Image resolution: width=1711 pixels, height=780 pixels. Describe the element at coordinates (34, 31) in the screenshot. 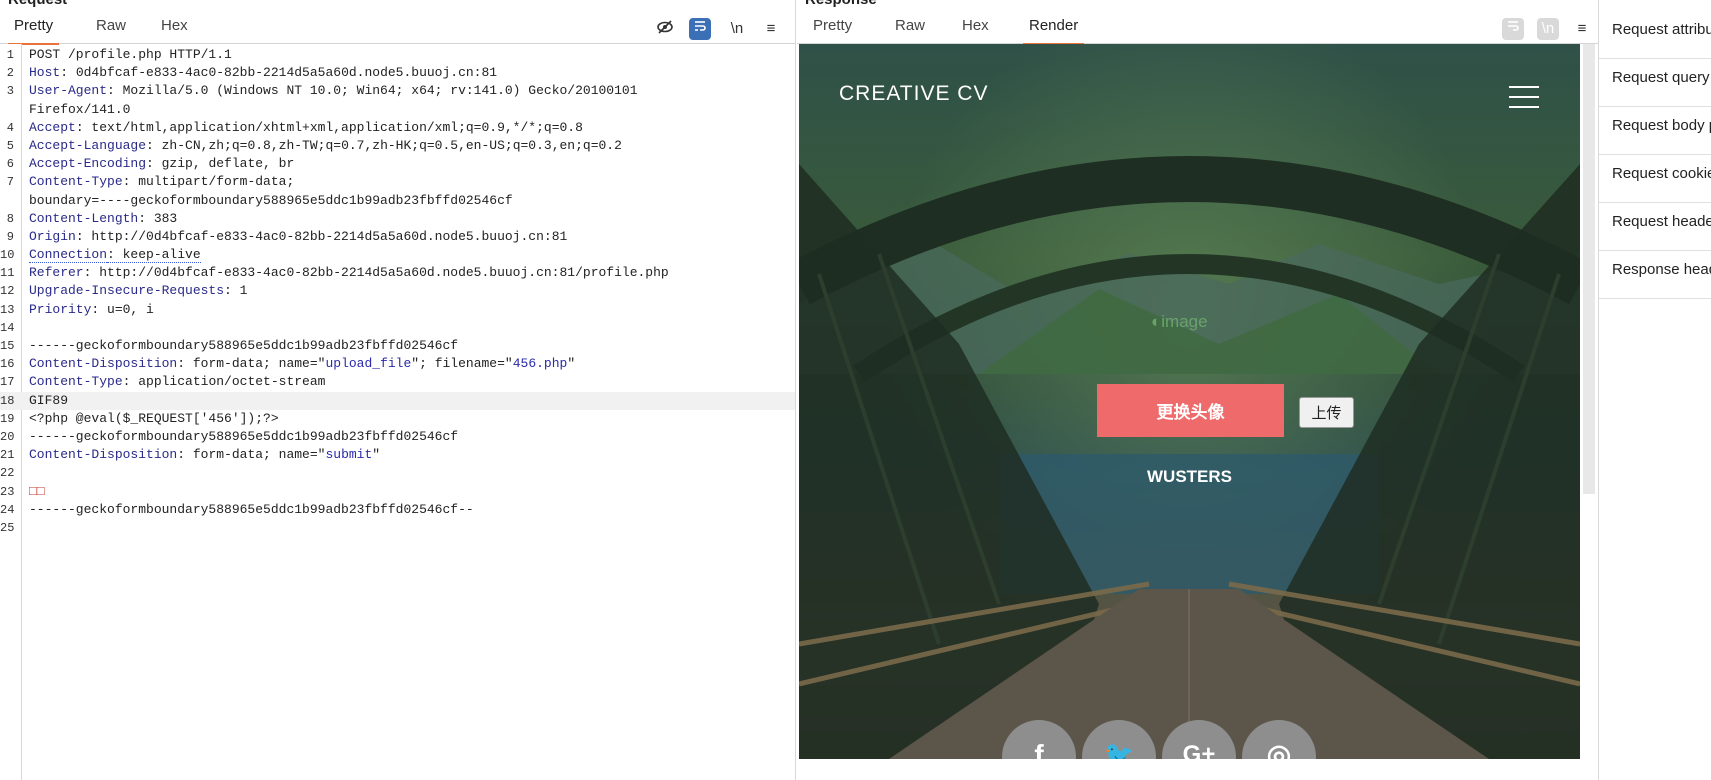

I see `request-tab-pretty: Pretty` at that location.